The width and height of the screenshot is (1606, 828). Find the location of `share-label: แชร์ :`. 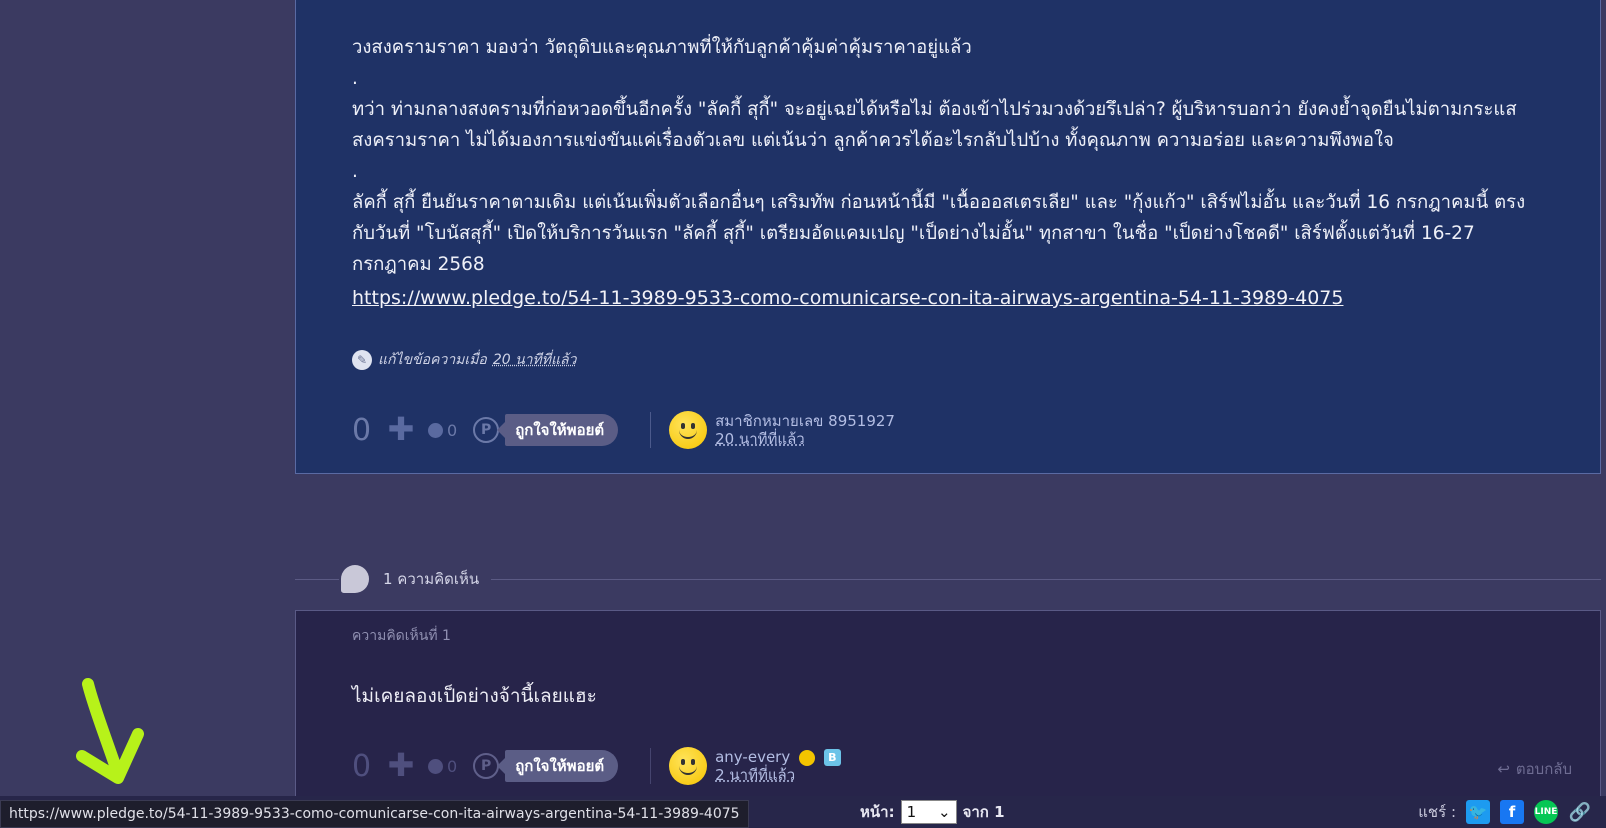

share-label: แชร์ : is located at coordinates (1437, 812).